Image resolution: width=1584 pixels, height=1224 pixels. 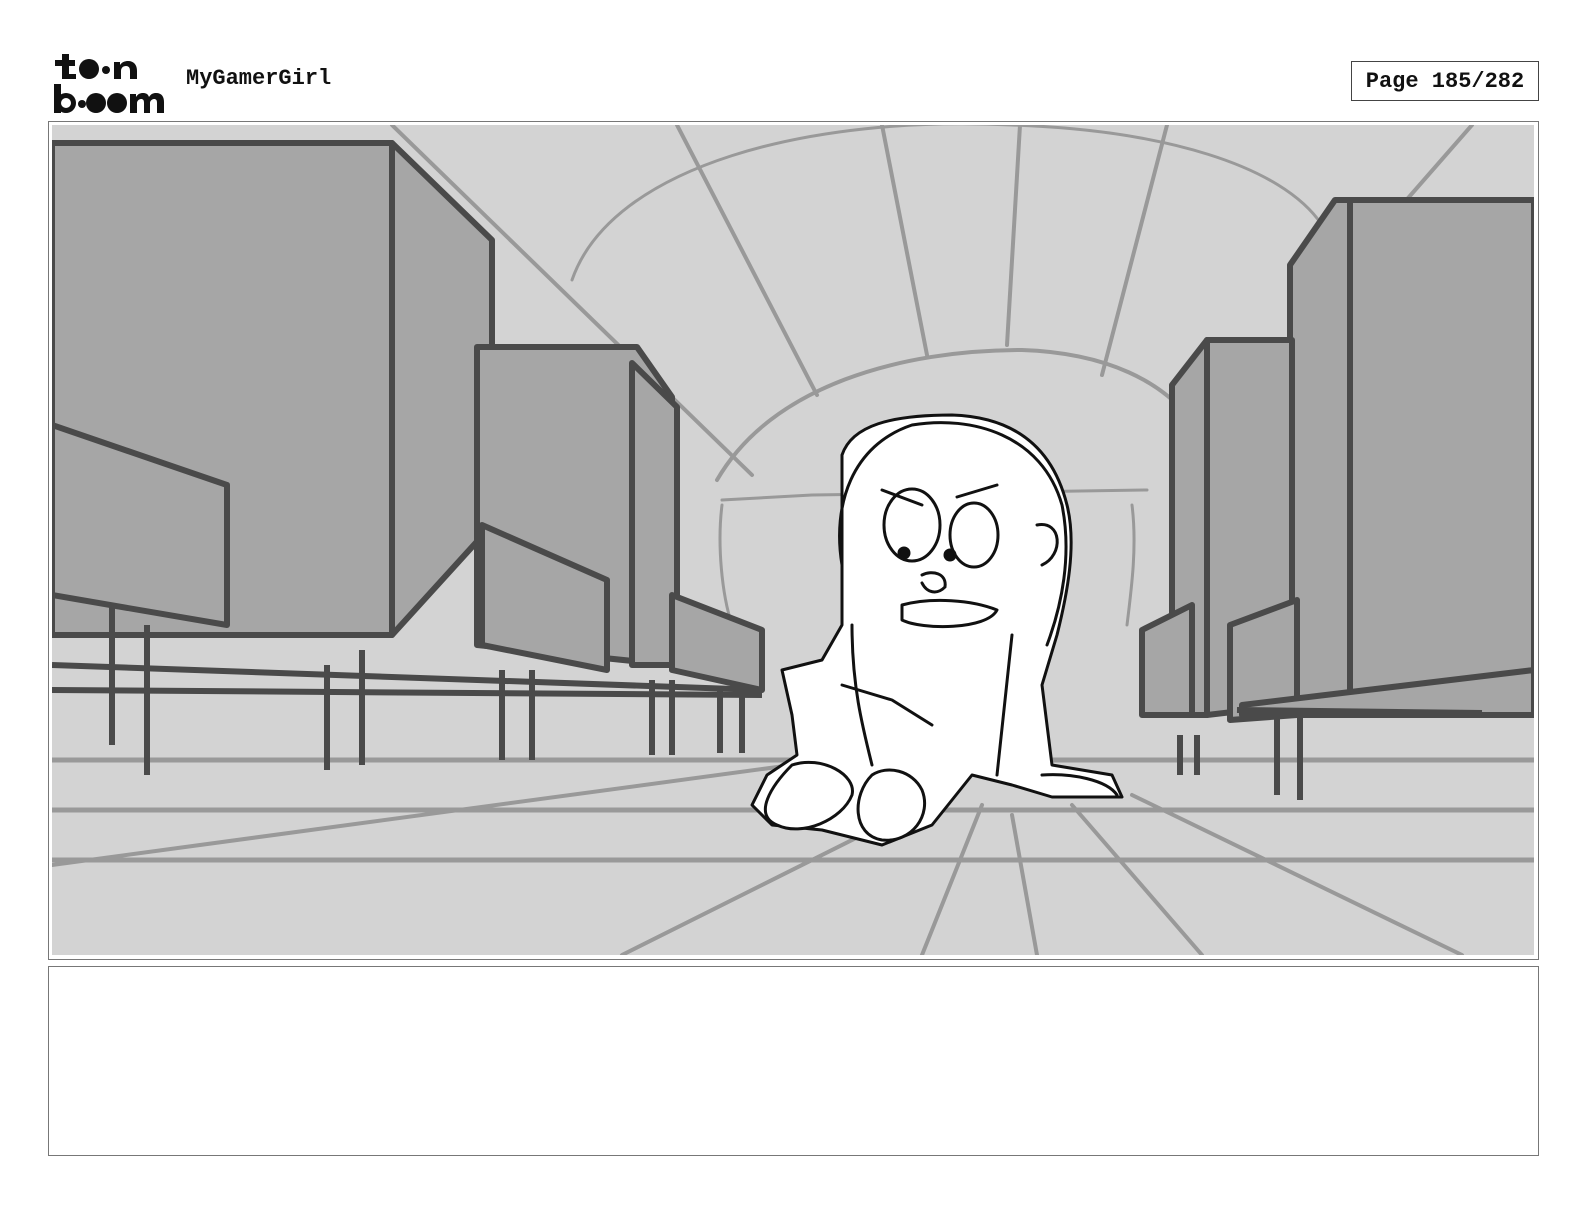 I want to click on project-title: MyGamerGirl, so click(x=259, y=78).